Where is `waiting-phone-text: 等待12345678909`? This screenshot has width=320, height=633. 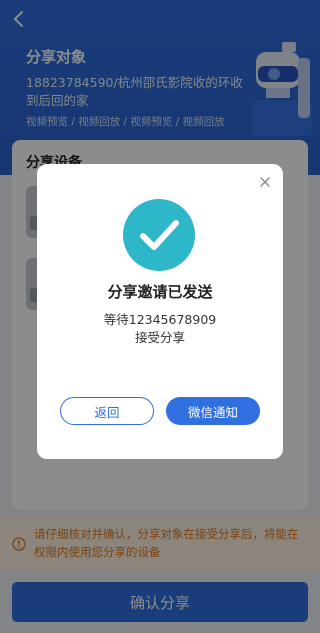
waiting-phone-text: 等待12345678909 is located at coordinates (160, 319).